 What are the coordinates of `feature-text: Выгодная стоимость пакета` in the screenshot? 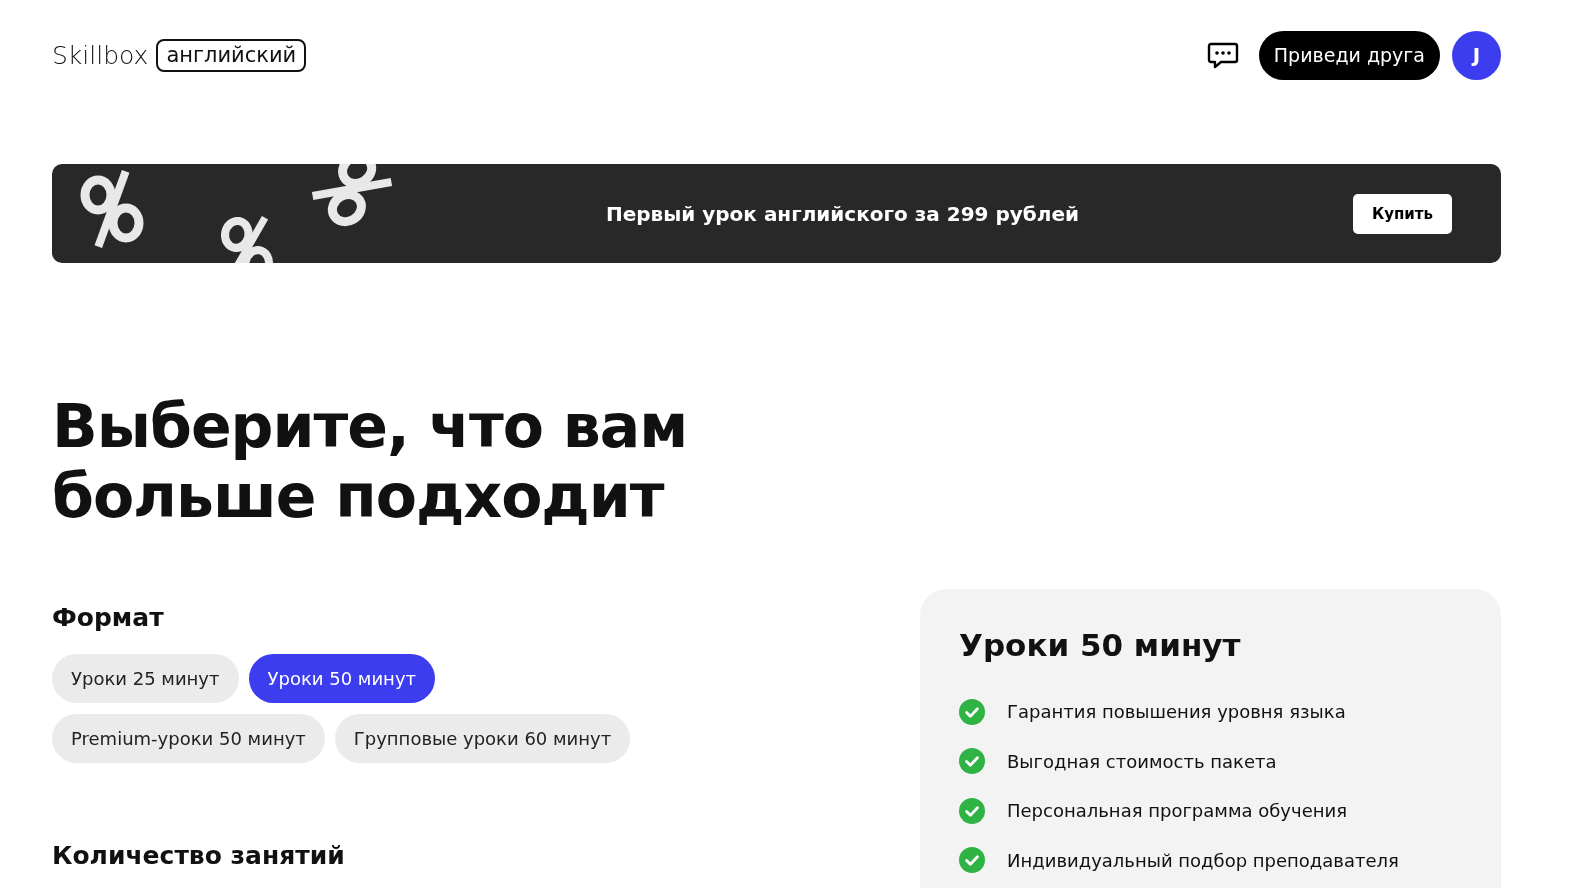 It's located at (1142, 761).